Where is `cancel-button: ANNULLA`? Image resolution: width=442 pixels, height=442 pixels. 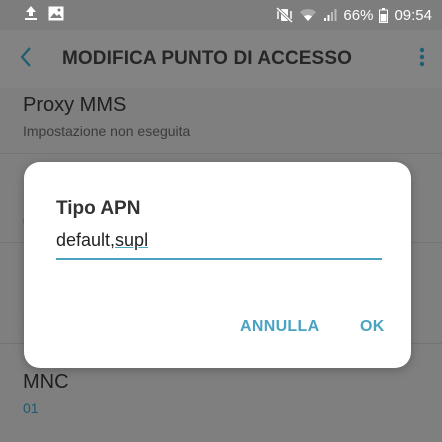
cancel-button: ANNULLA is located at coordinates (279, 327).